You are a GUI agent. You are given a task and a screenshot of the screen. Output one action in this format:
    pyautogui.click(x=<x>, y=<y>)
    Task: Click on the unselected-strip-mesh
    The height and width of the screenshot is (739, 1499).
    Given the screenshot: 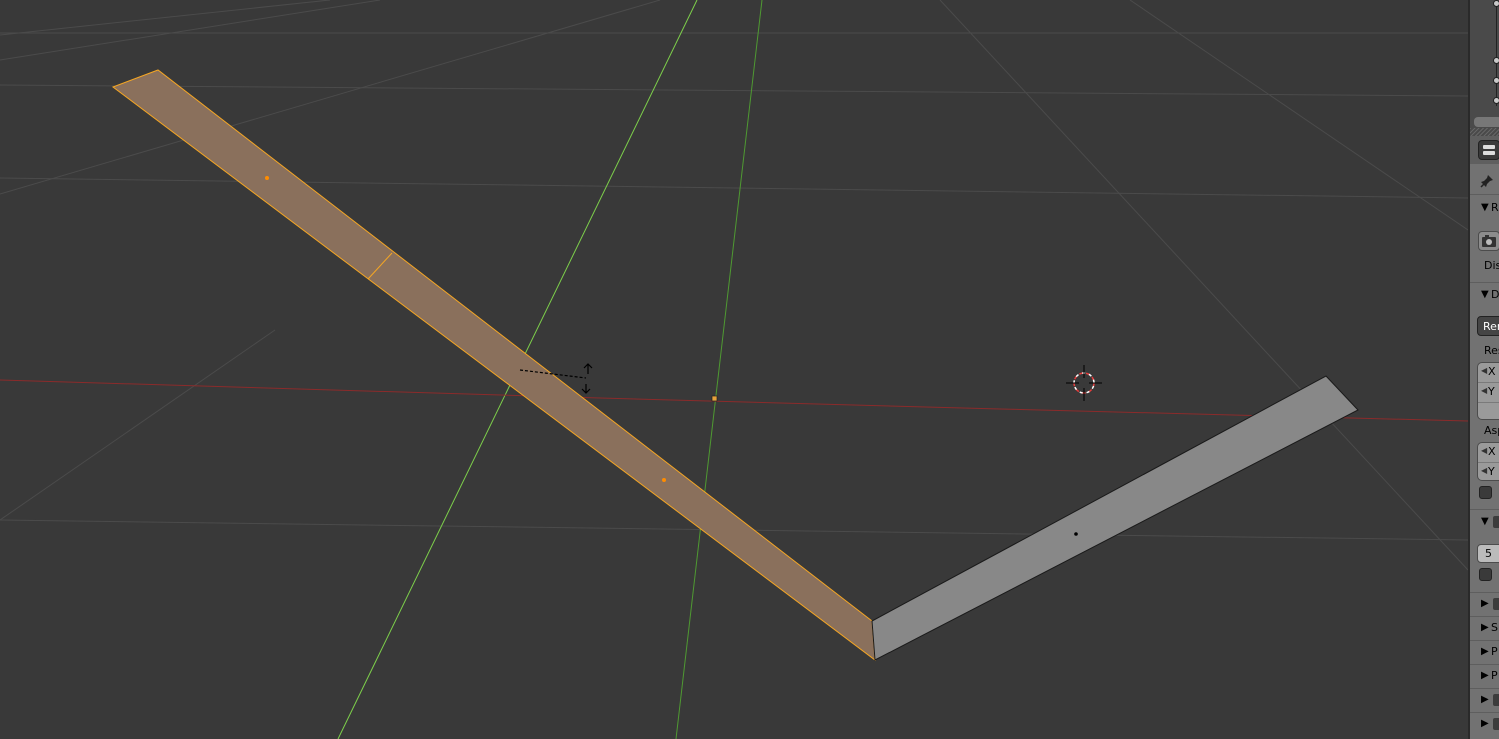 What is the action you would take?
    pyautogui.click(x=1115, y=518)
    